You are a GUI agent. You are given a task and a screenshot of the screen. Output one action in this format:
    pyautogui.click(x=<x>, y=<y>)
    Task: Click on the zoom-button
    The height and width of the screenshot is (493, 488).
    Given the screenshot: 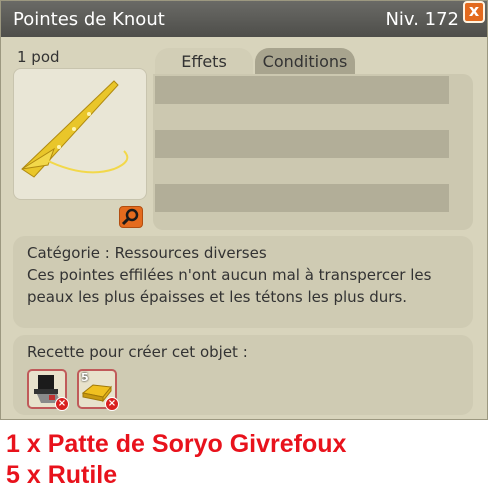 What is the action you would take?
    pyautogui.click(x=131, y=217)
    